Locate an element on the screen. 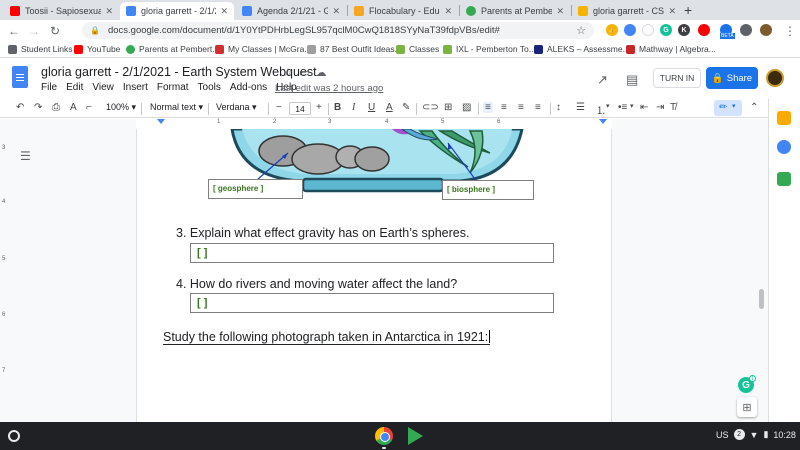 This screenshot has width=800, height=450. reload-icon: ↻ is located at coordinates (55, 31).